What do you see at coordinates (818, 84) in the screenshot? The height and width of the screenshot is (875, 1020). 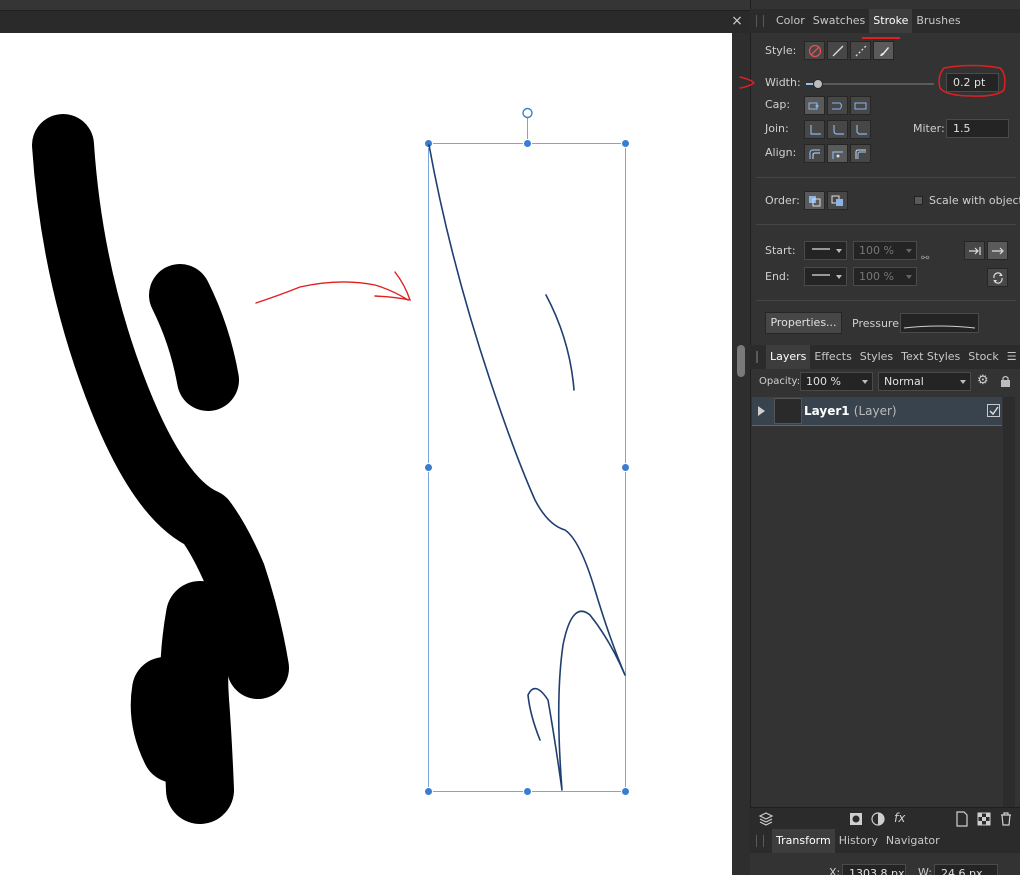 I see `width-slider-knob` at bounding box center [818, 84].